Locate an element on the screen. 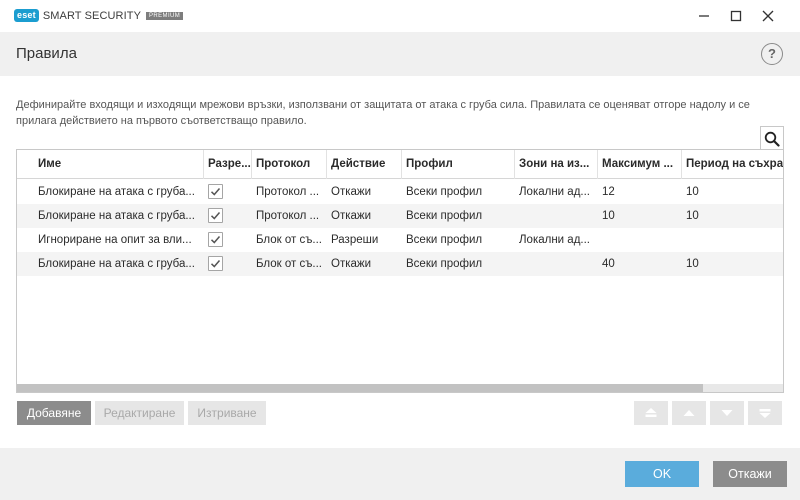  move-bottom-button is located at coordinates (765, 413).